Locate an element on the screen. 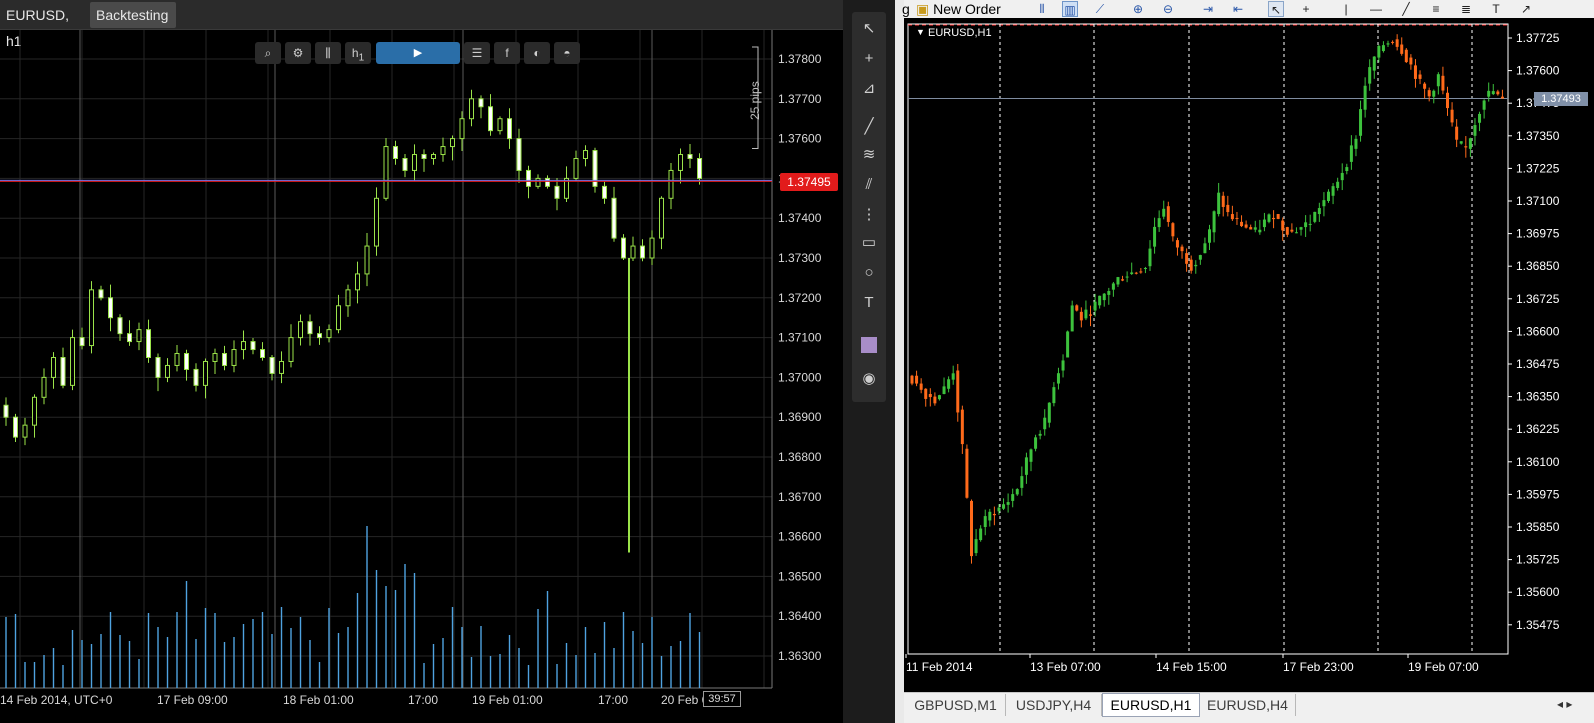 The height and width of the screenshot is (723, 1594). chart-shift-icon: ⇤ is located at coordinates (1238, 9).